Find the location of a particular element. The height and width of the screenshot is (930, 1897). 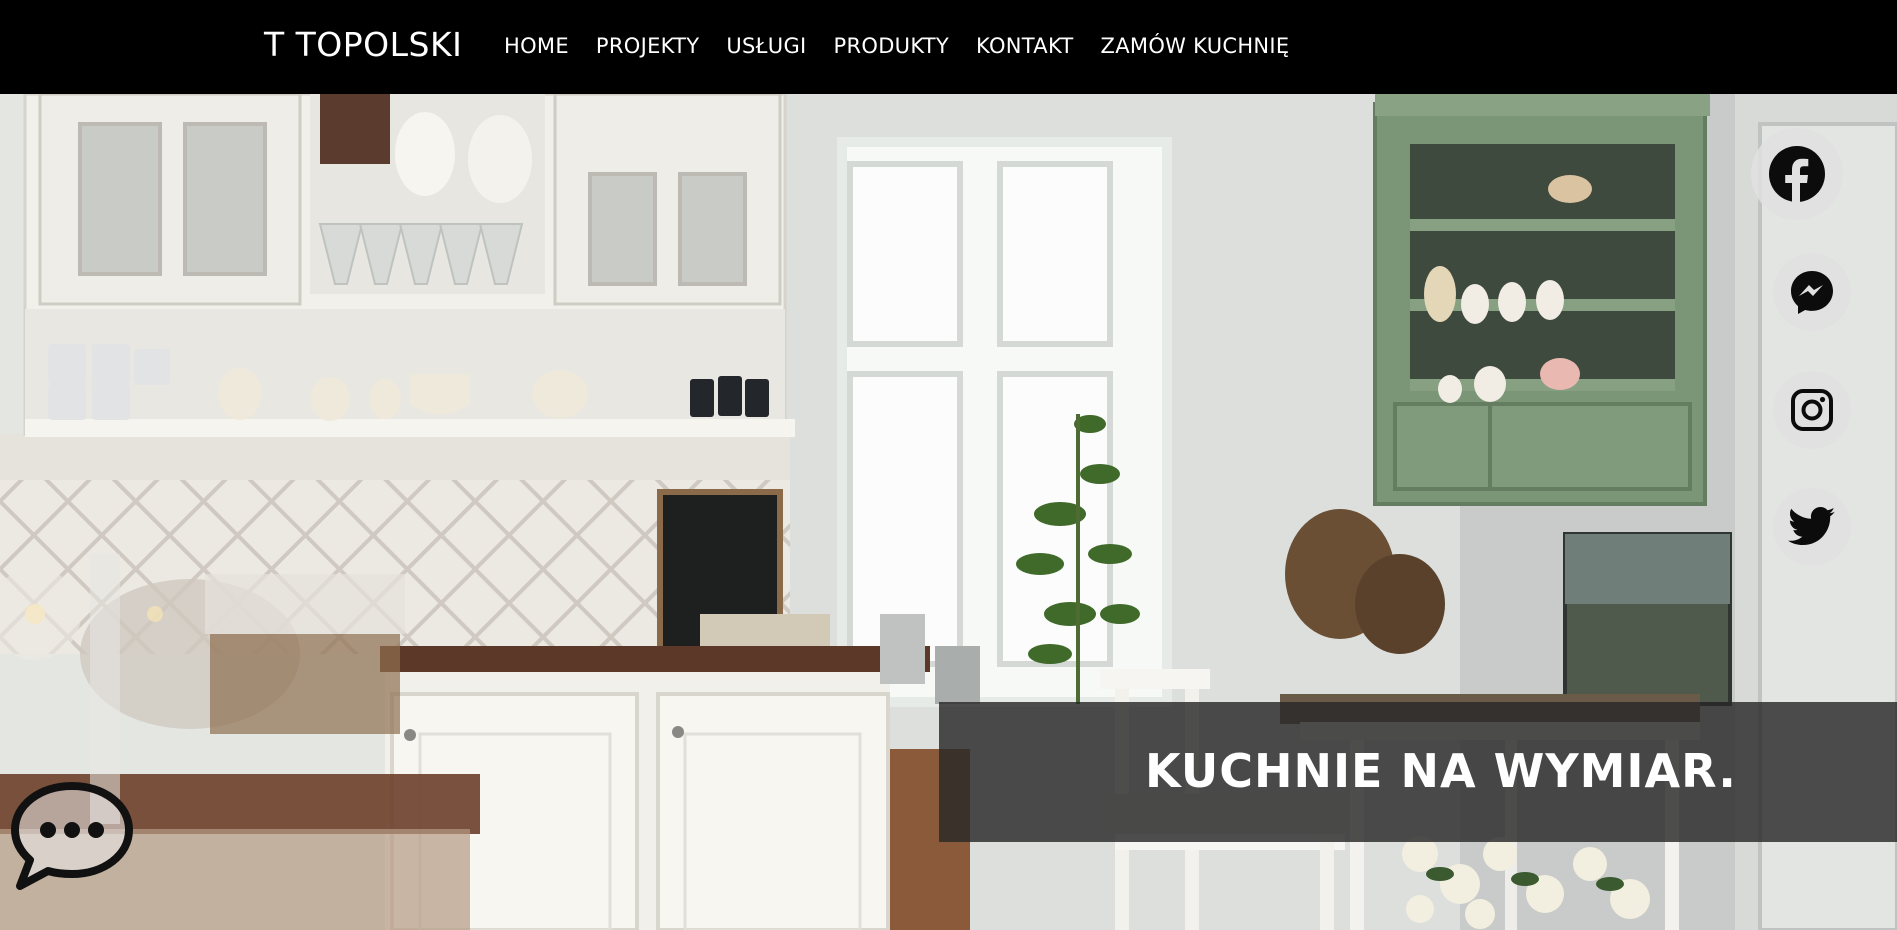

messenger-icon is located at coordinates (1812, 292).